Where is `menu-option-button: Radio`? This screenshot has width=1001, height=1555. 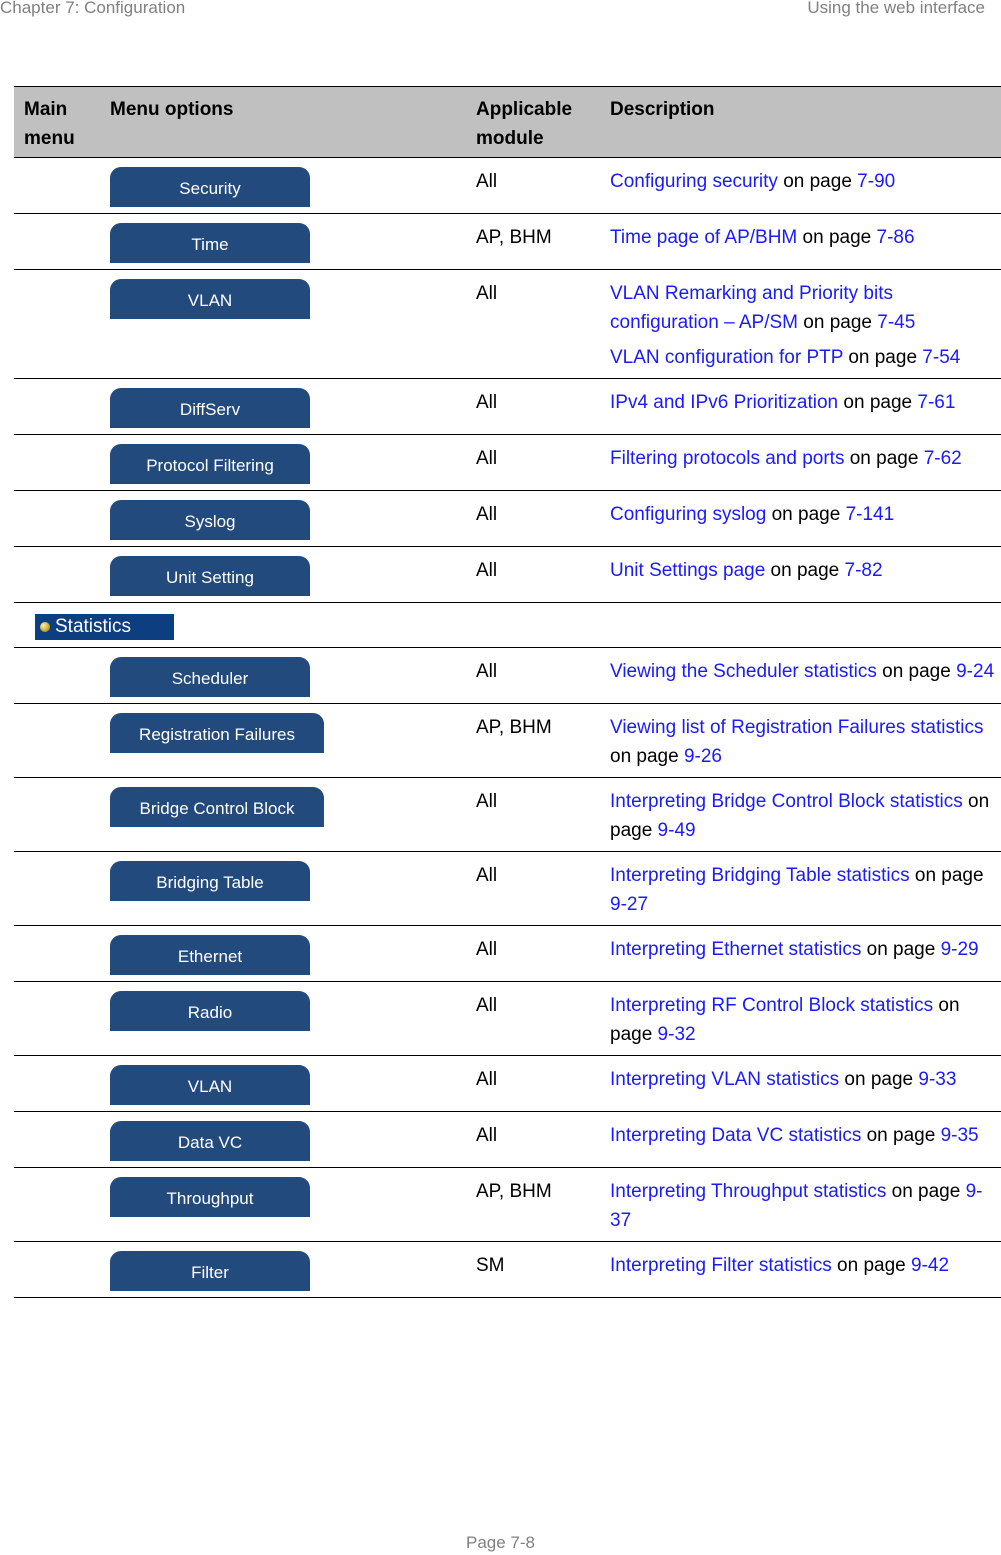 menu-option-button: Radio is located at coordinates (210, 1011).